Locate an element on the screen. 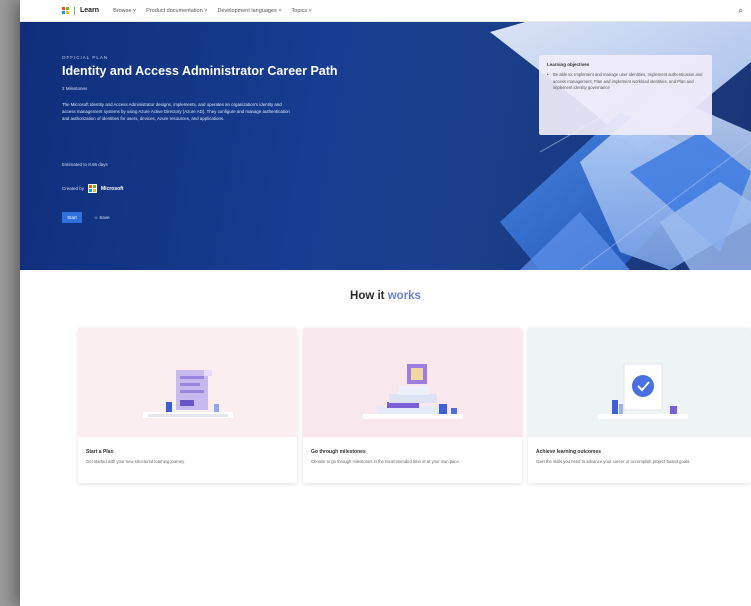 This screenshot has height=606, width=751. objectives-title: Learning objectives is located at coordinates (568, 64).